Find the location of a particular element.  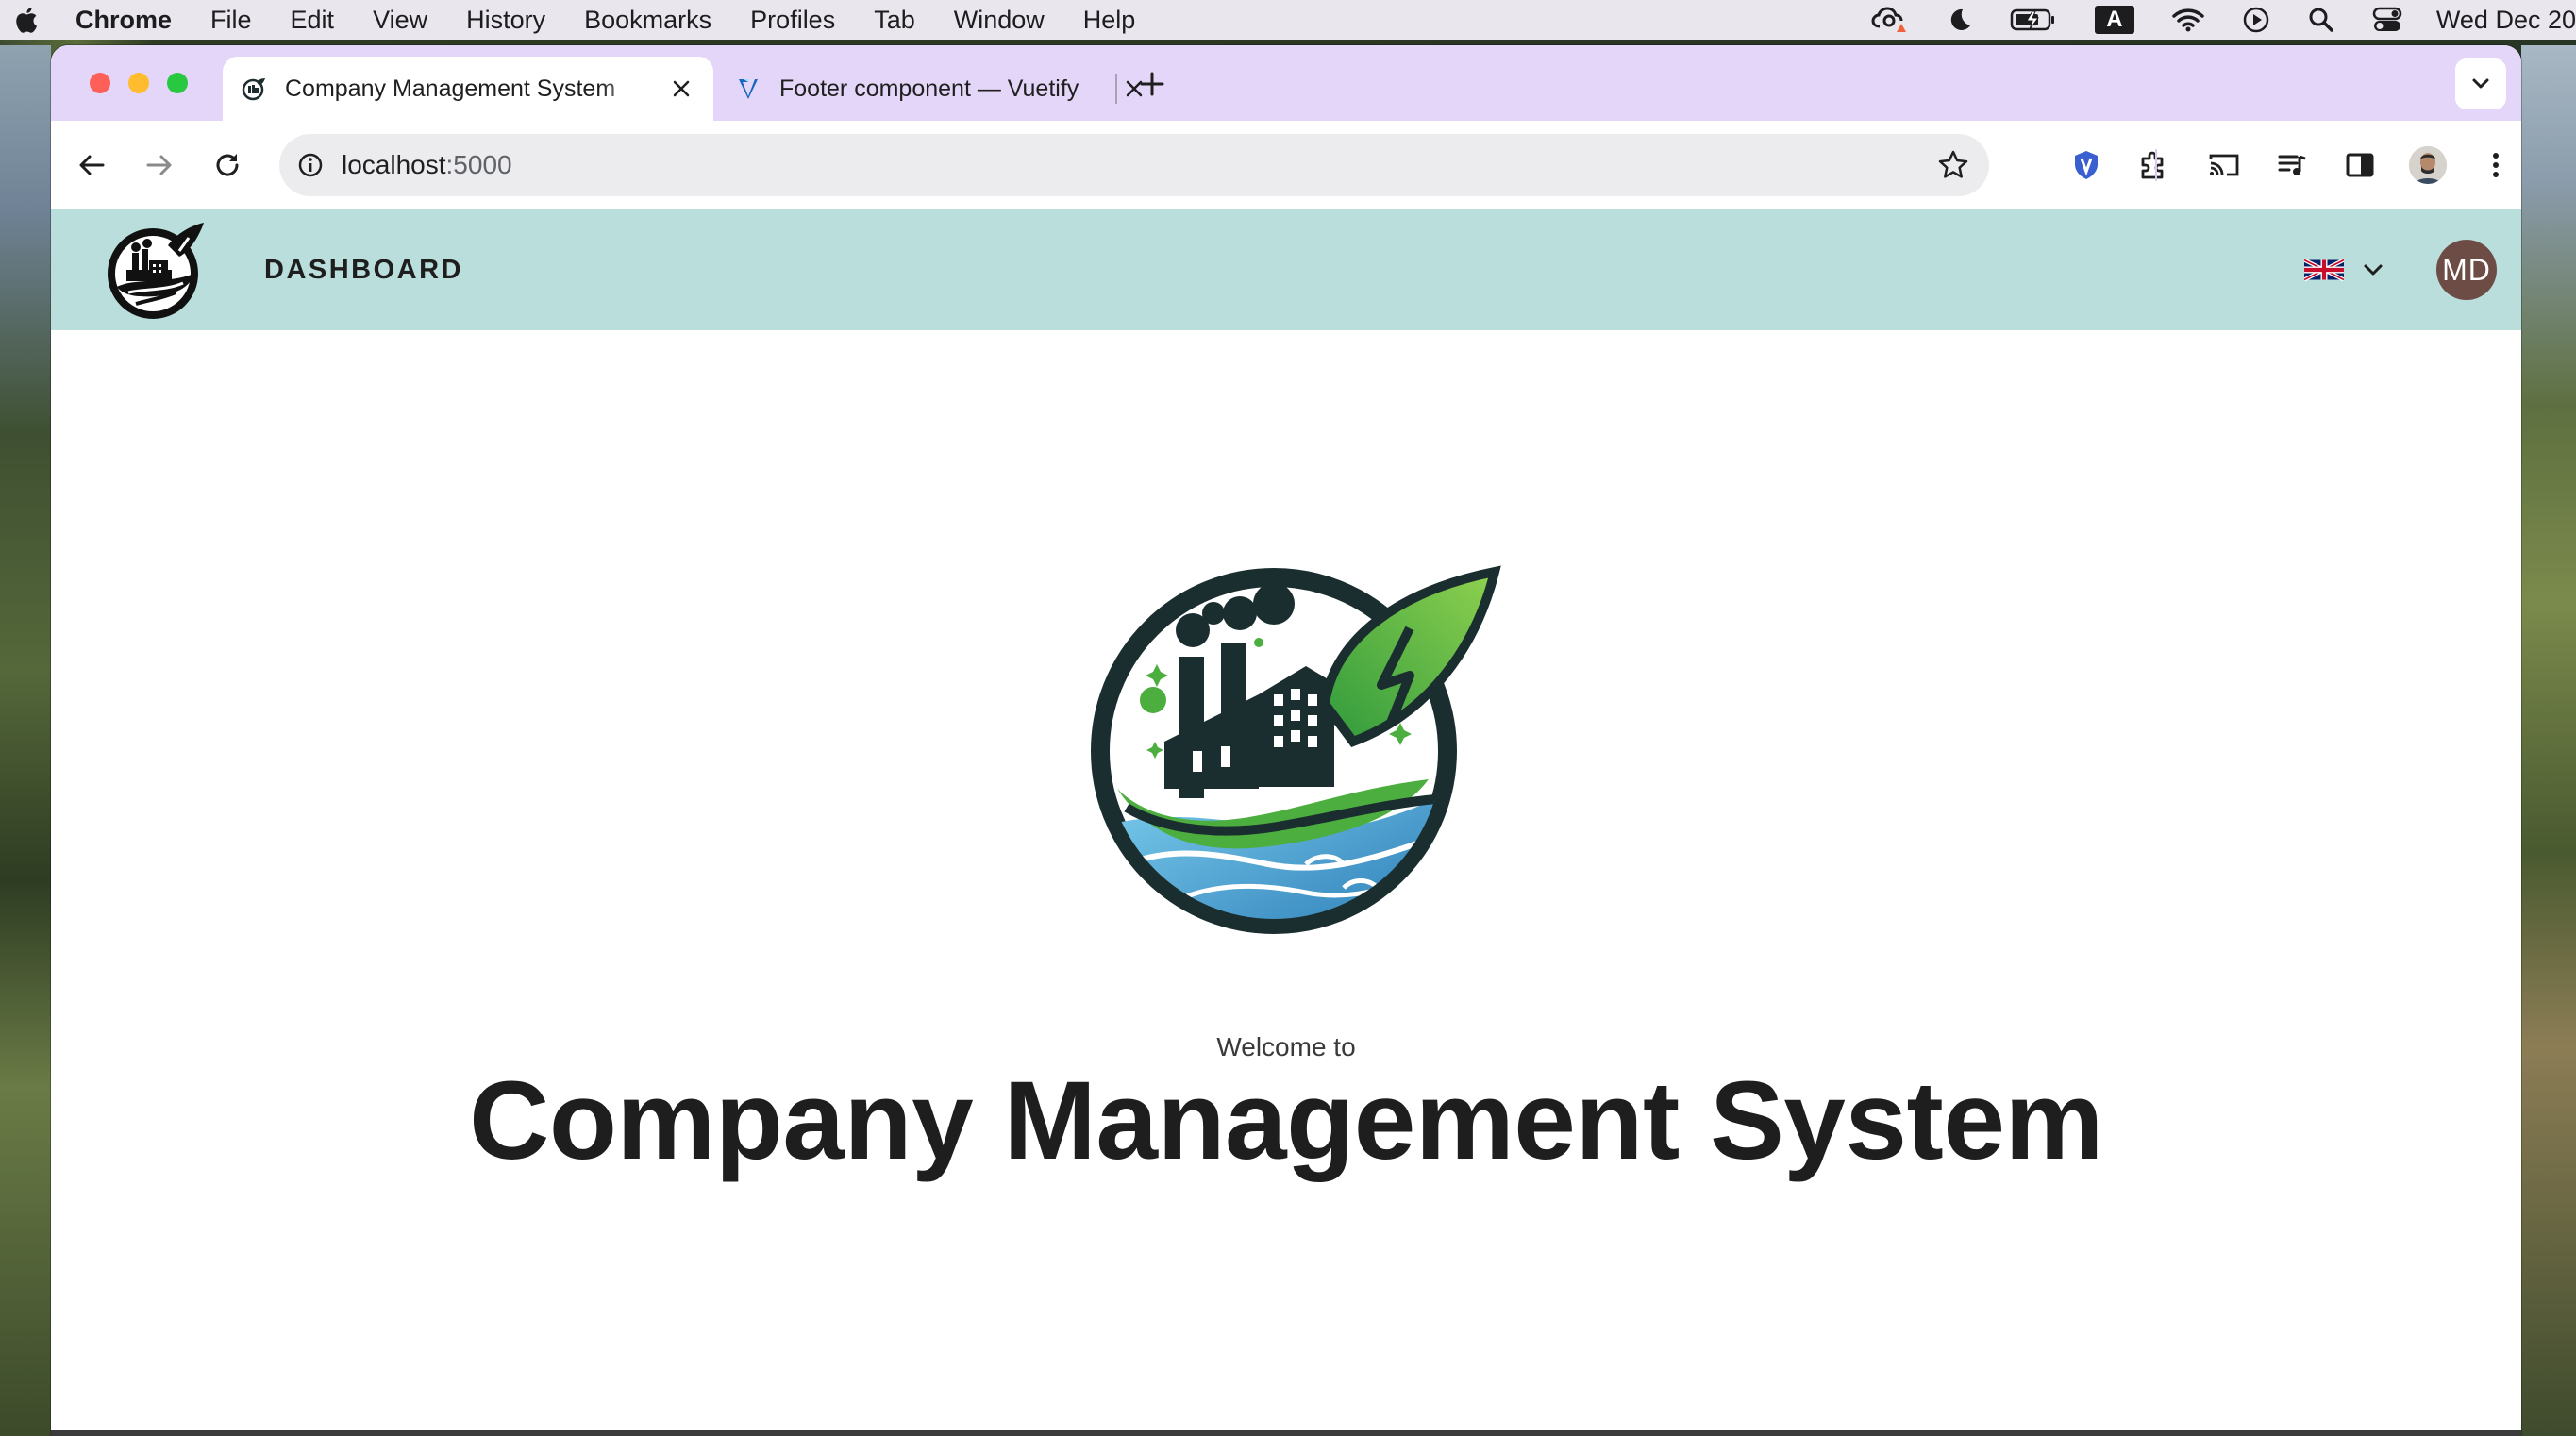

url-host: localhost is located at coordinates (394, 164).